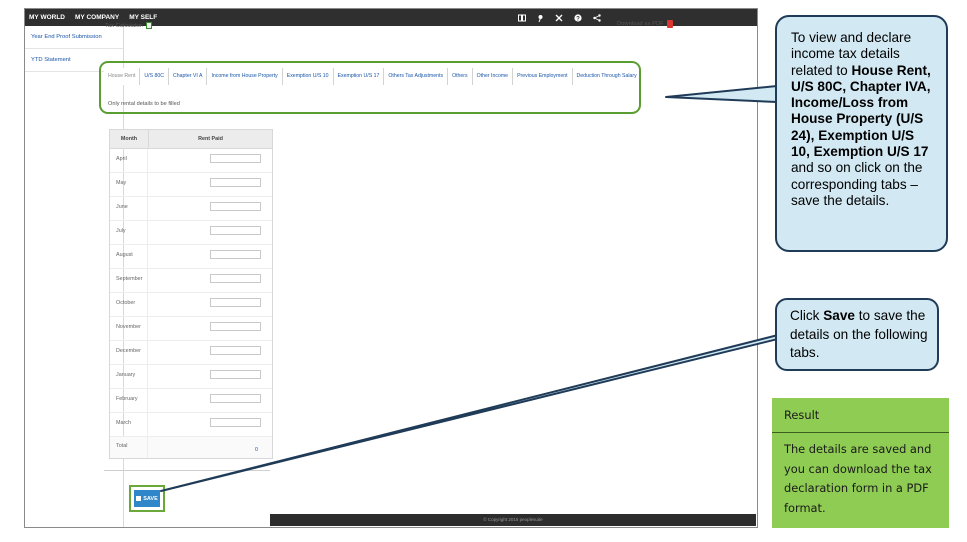 The image size is (967, 542). Describe the element at coordinates (129, 256) in the screenshot. I see `month-label: August` at that location.